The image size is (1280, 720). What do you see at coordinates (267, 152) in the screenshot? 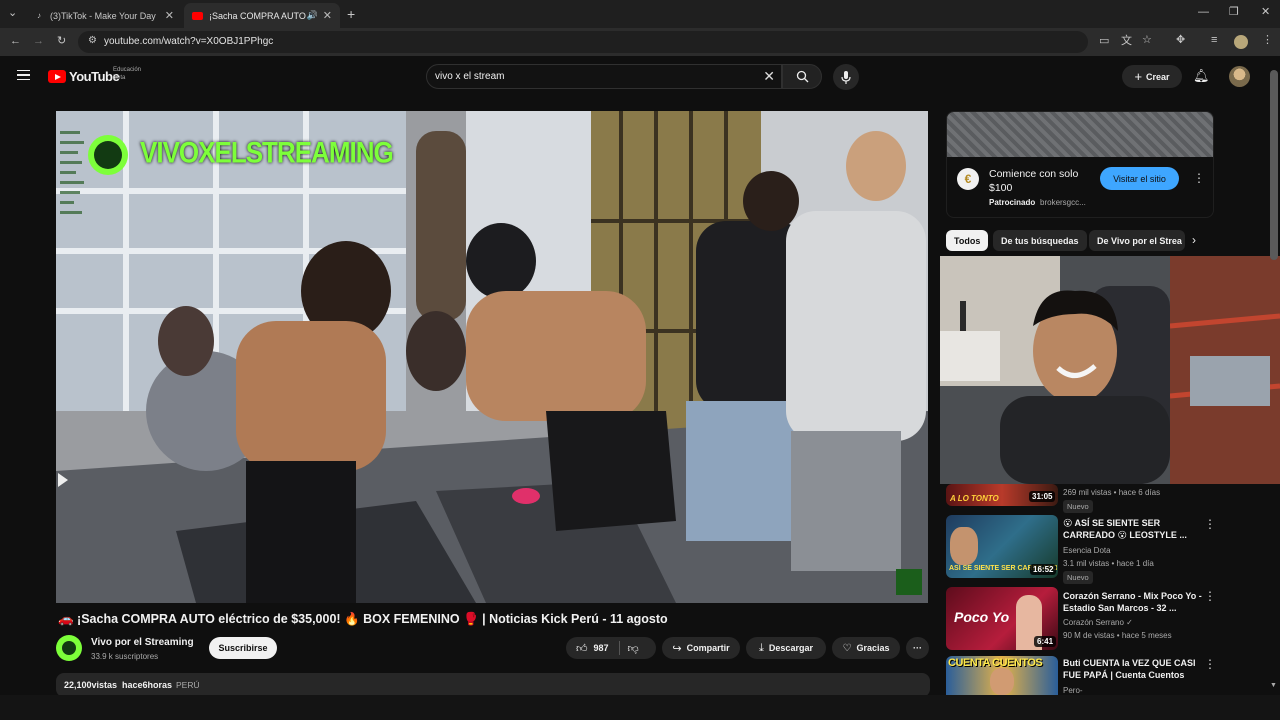
I see `video-watermark: VIVOXELSTREAMING` at bounding box center [267, 152].